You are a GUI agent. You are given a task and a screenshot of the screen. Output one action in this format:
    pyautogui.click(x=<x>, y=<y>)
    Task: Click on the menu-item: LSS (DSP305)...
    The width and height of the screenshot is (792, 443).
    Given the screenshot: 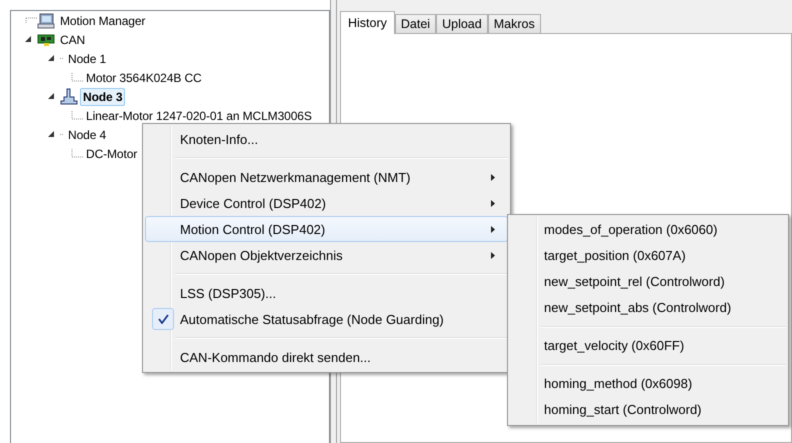 What is the action you would take?
    pyautogui.click(x=326, y=293)
    